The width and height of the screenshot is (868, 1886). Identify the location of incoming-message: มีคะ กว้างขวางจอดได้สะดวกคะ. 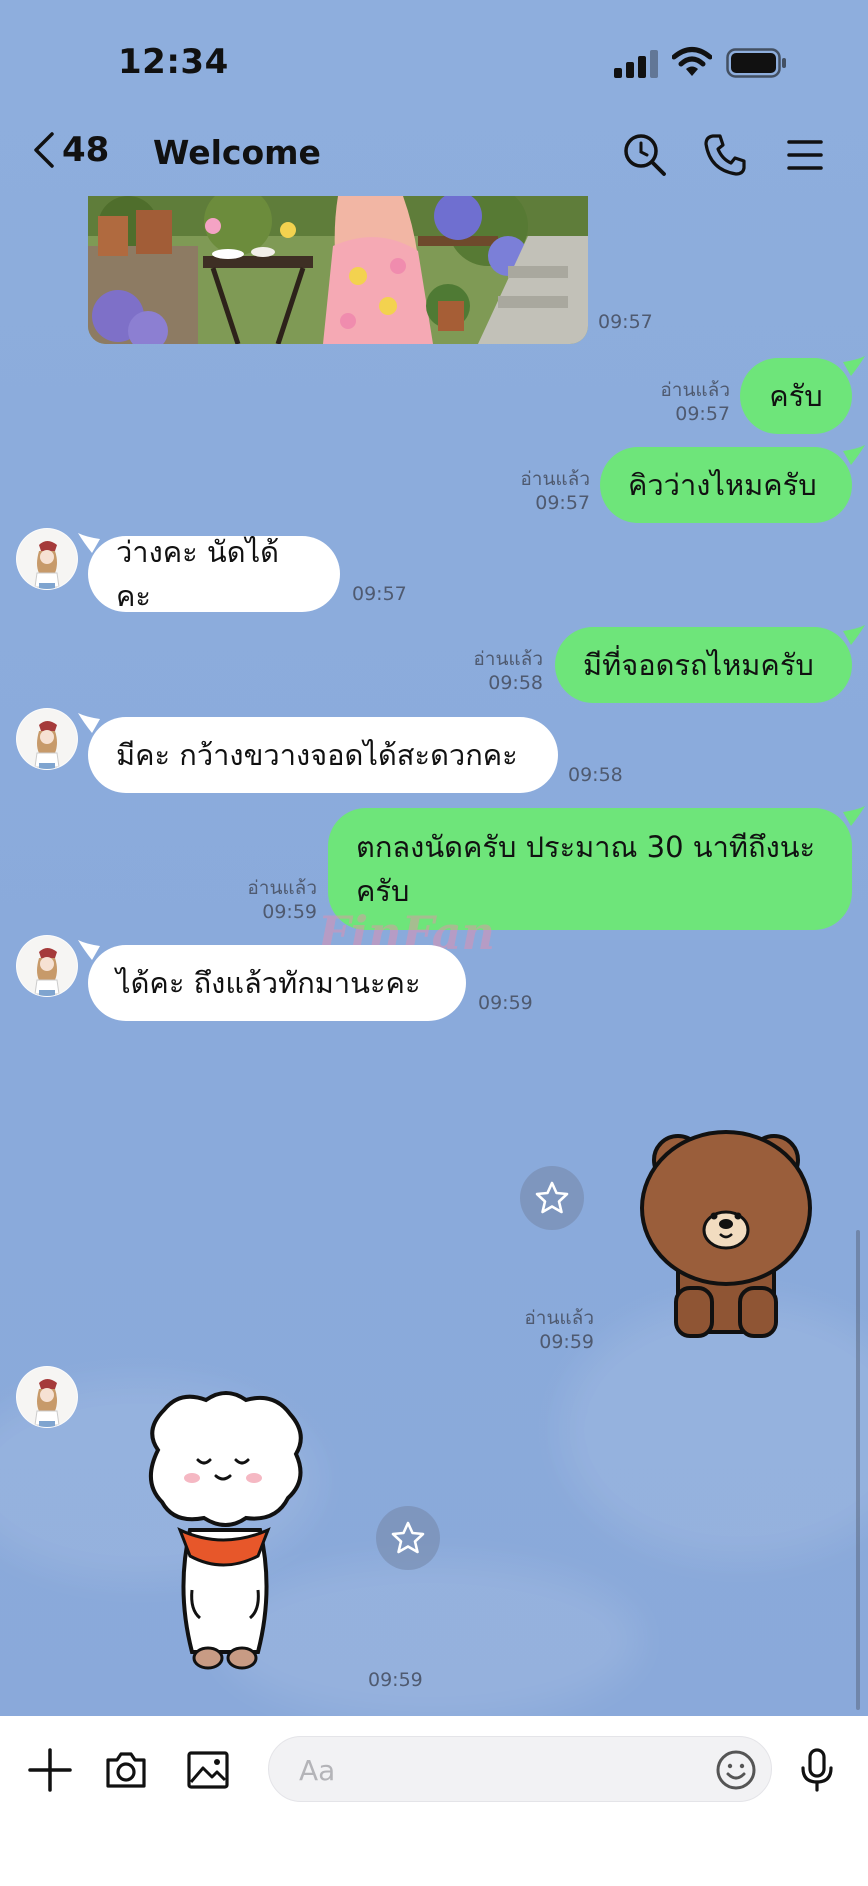
(323, 755).